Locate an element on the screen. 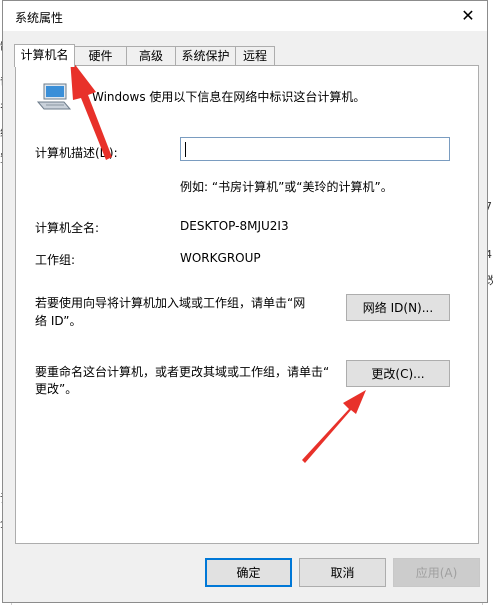 The height and width of the screenshot is (605, 493). rename-description: 要重命名这台计算机，或者更改其域或工作组，请单击“ is located at coordinates (182, 372).